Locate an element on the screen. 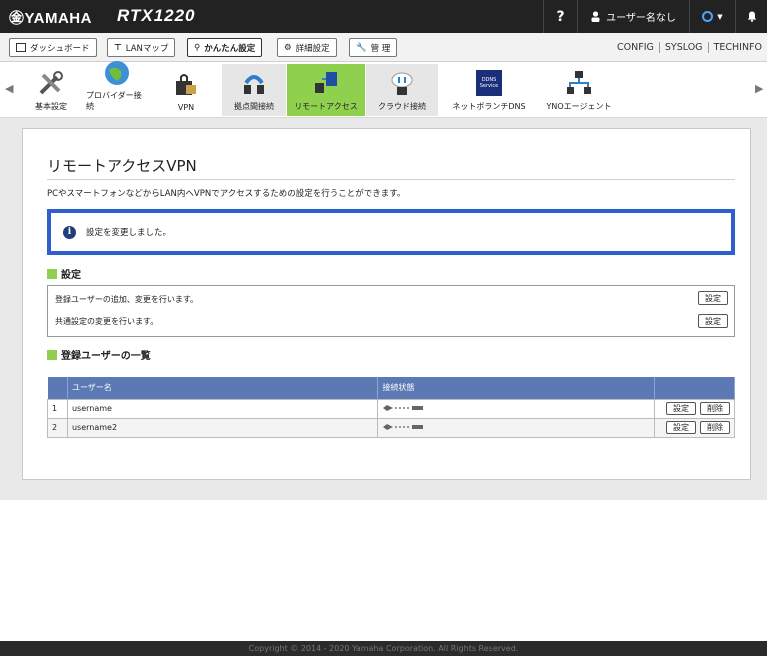 The image size is (767, 656). wrench-icon: 🔧 is located at coordinates (361, 47).